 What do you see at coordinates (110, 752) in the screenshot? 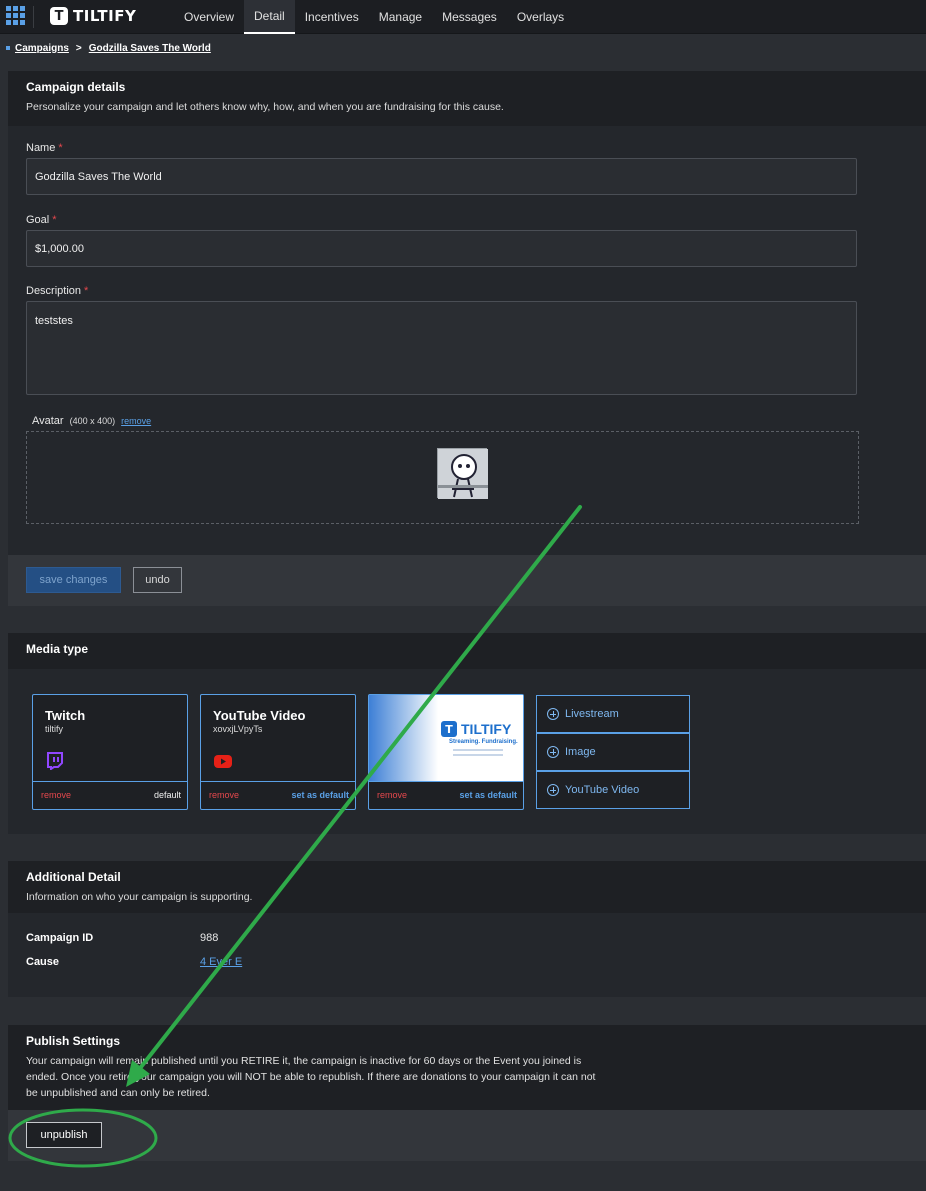
I see `media-card-twitch: Twitch tiltify remove default` at bounding box center [110, 752].